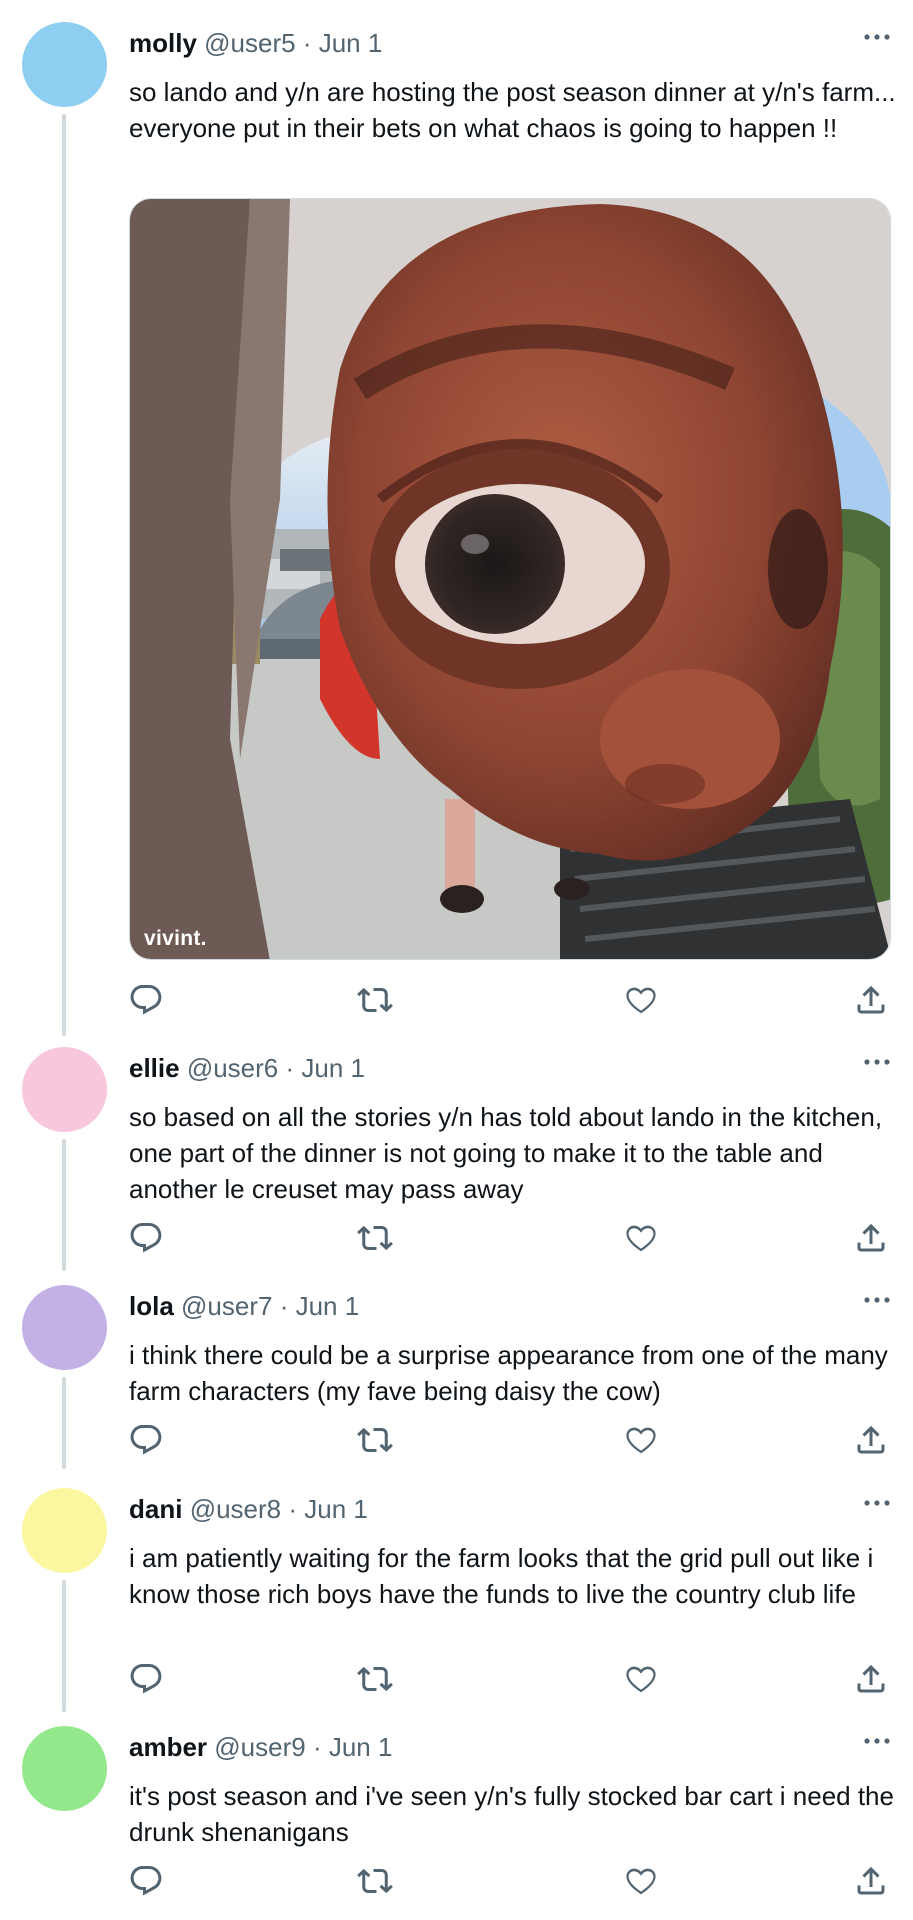  Describe the element at coordinates (168, 1747) in the screenshot. I see `display-name: amber` at that location.